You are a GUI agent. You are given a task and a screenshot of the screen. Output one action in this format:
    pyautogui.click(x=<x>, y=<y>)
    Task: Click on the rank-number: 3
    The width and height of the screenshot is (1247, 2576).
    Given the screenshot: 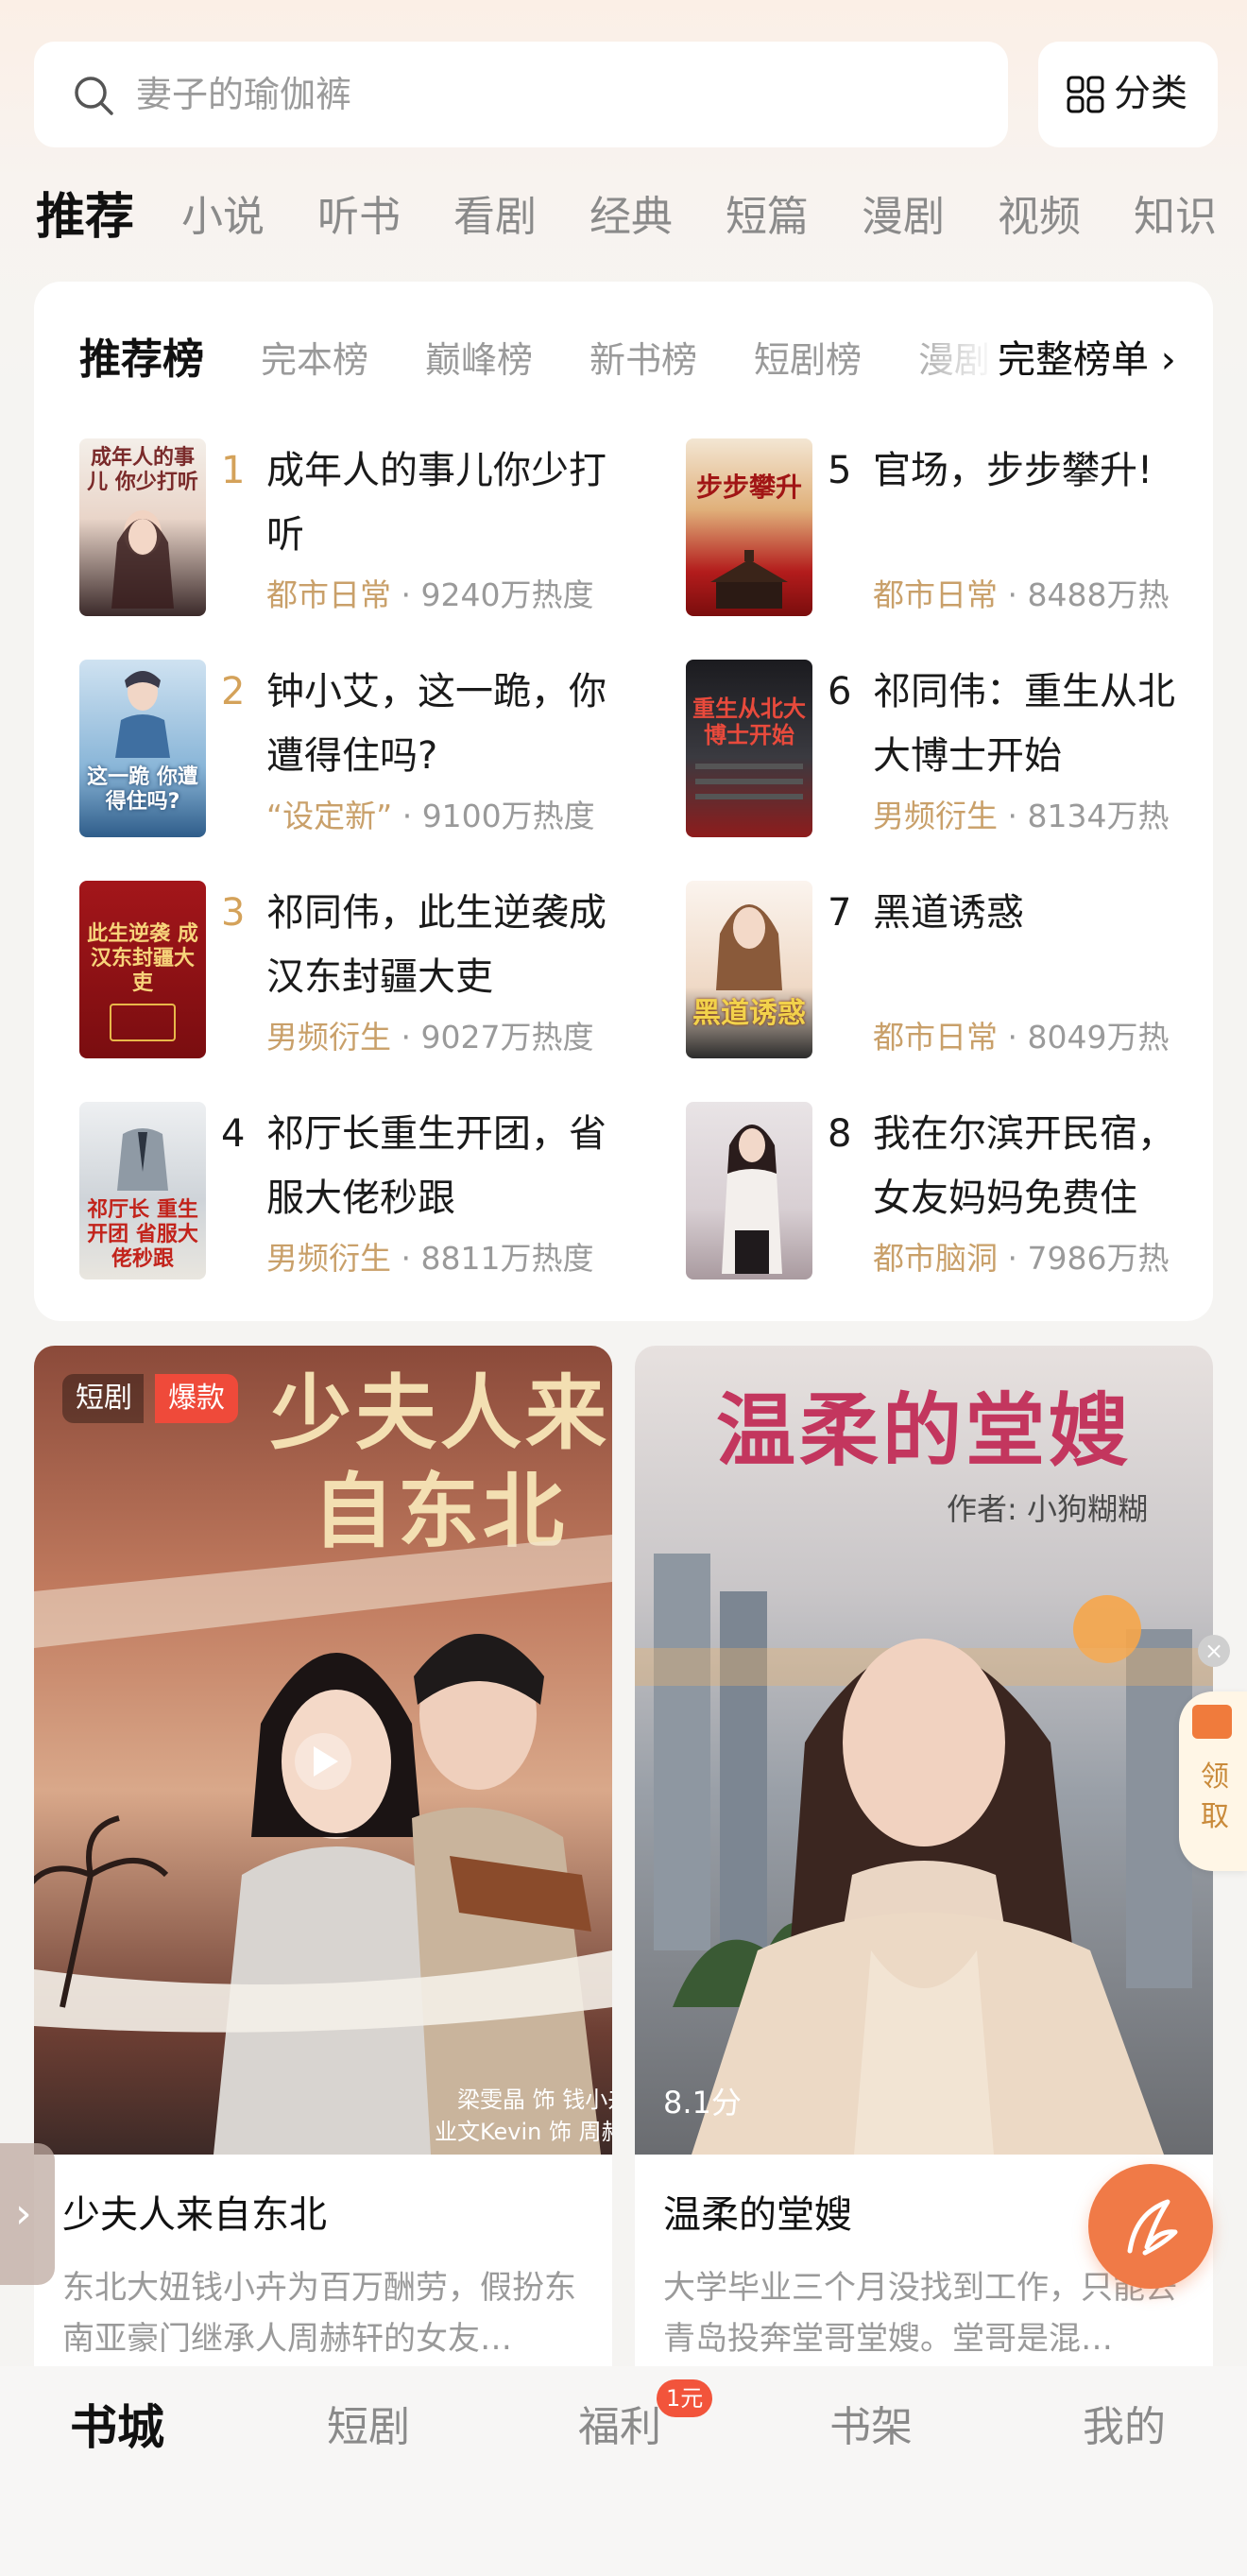 What is the action you would take?
    pyautogui.click(x=234, y=913)
    